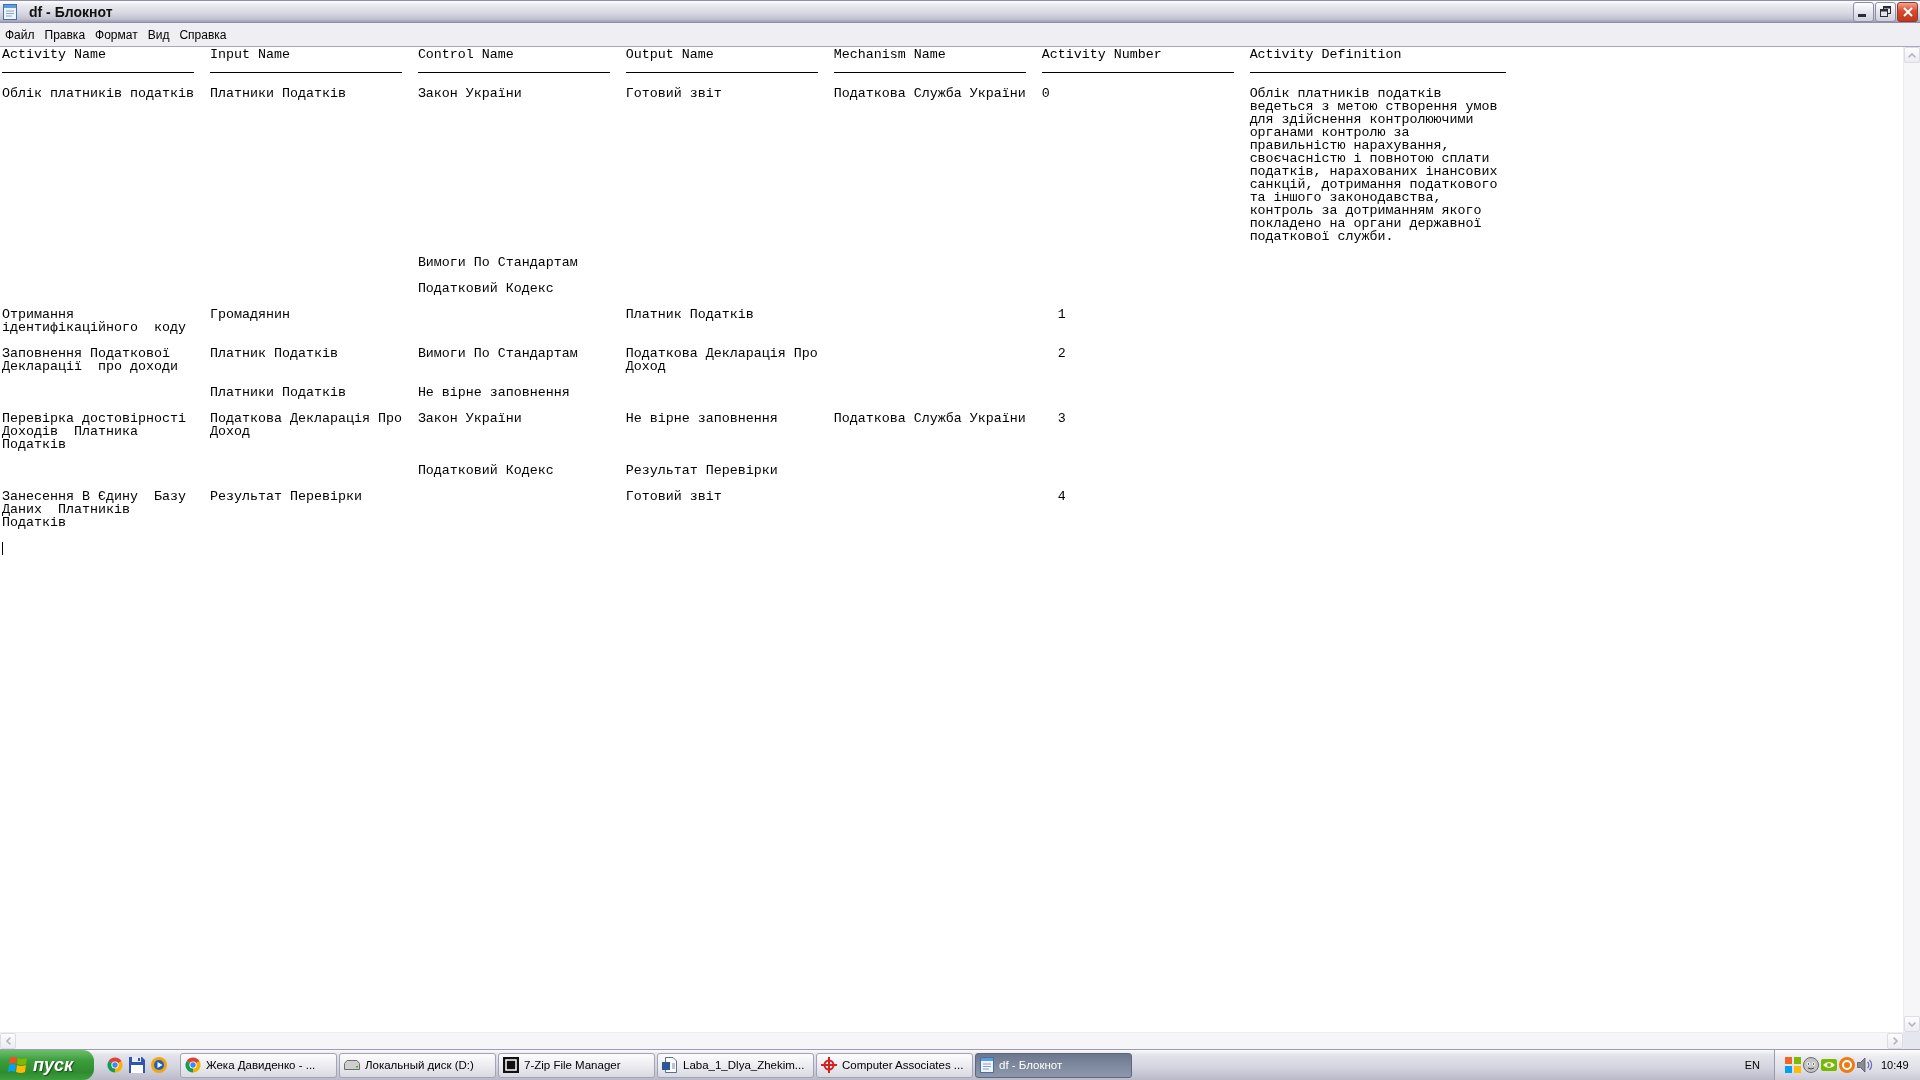  What do you see at coordinates (90, 360) in the screenshot?
I see `activity-name-text: Заповнення Податкової Декларації про доходи` at bounding box center [90, 360].